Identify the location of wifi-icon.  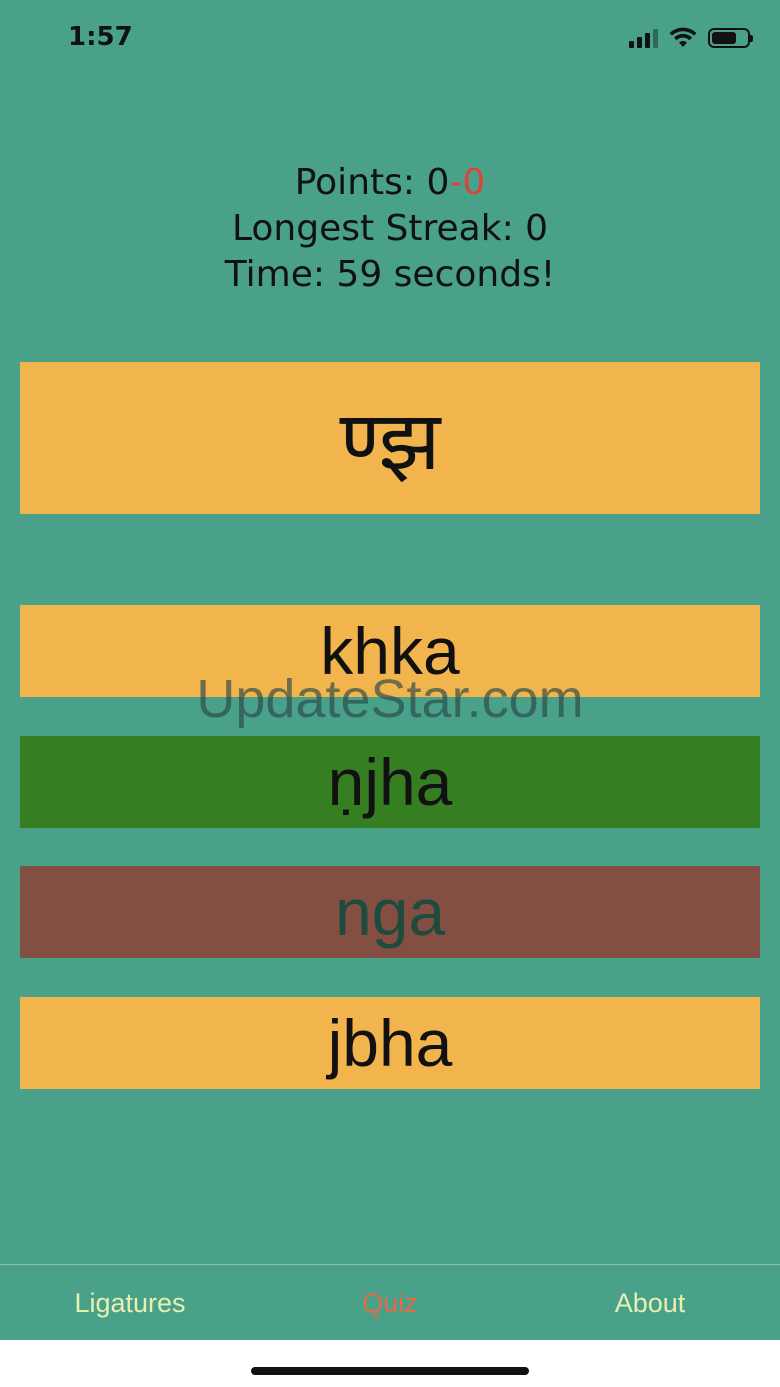
(683, 37).